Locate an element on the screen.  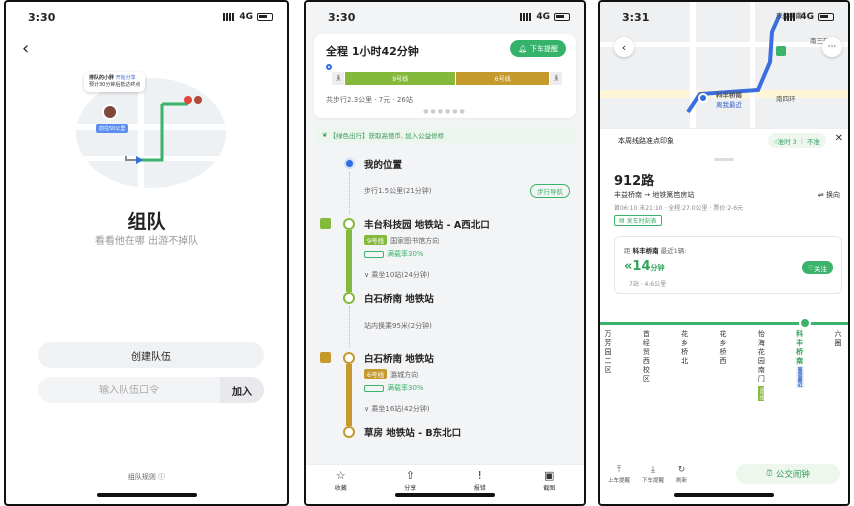
line6-direction: 潞城方向 is located at coordinates (404, 375).